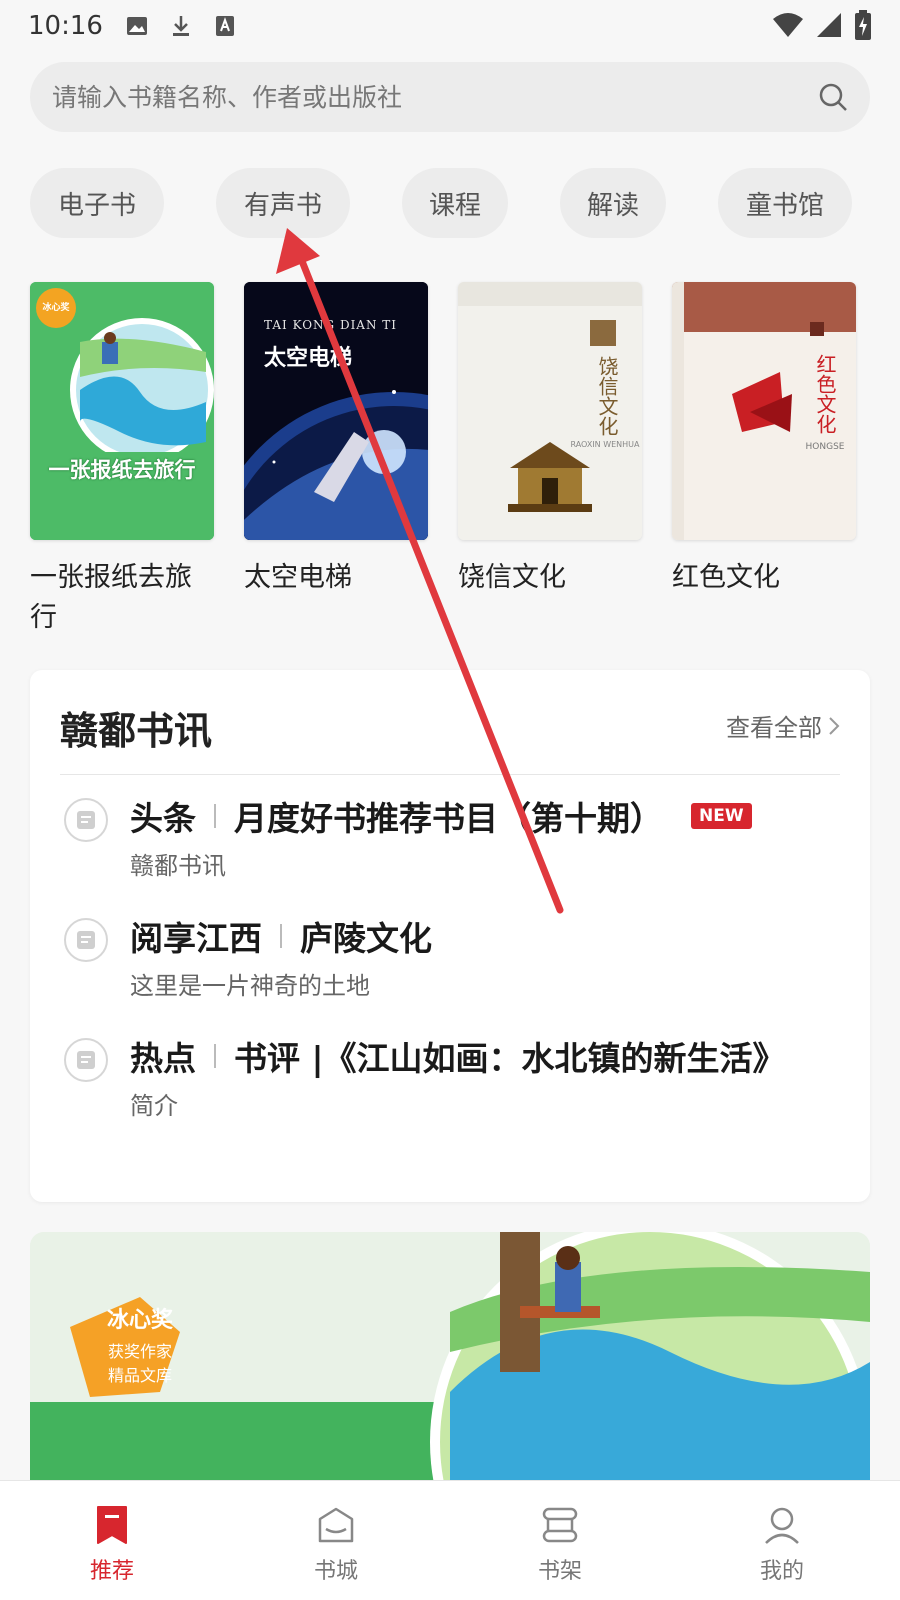 This screenshot has width=900, height=1600. What do you see at coordinates (336, 1569) in the screenshot?
I see `nav-label: 书城` at bounding box center [336, 1569].